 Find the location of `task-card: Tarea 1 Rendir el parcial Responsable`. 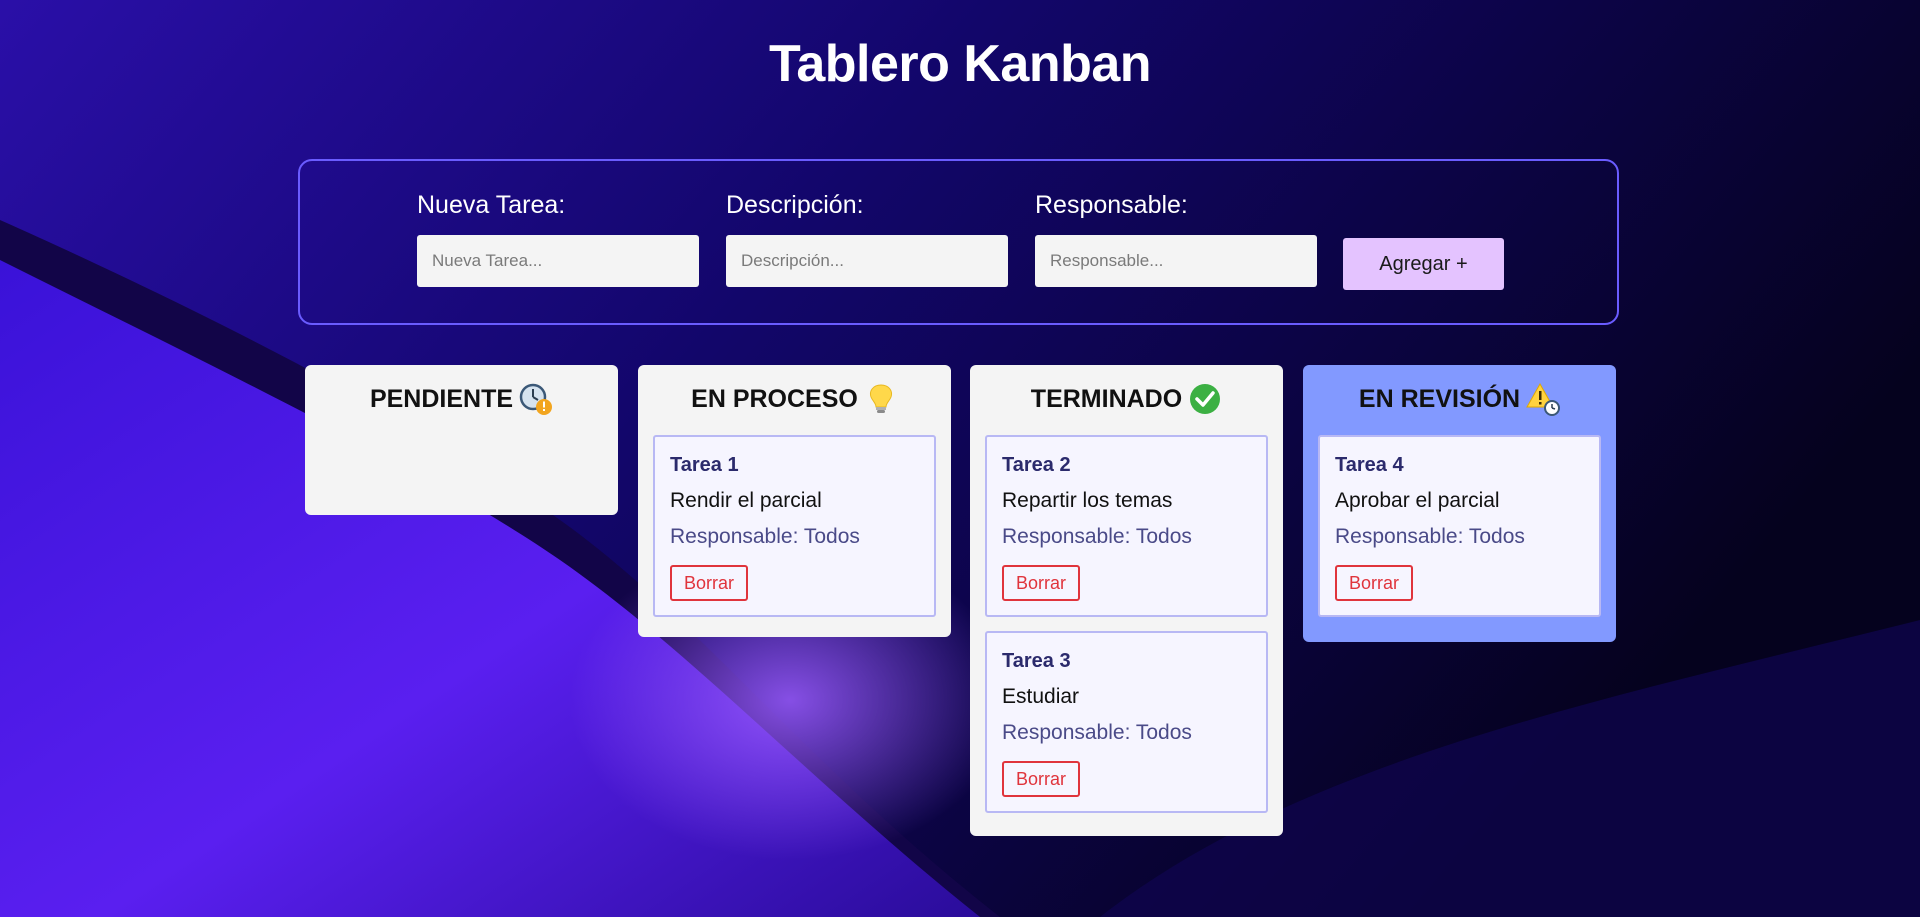

task-card: Tarea 1 Rendir el parcial Responsable is located at coordinates (794, 526).